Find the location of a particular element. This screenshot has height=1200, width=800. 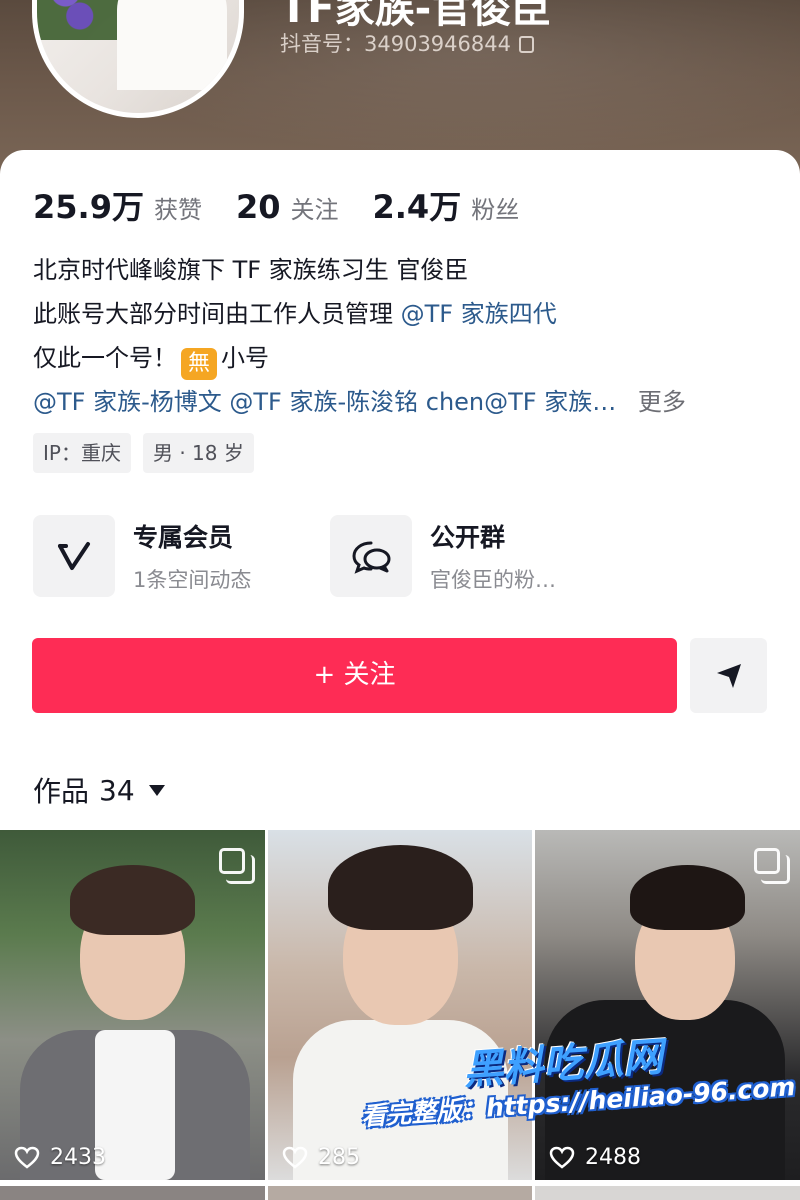

bio-line-2: 此账号大部分时间由工作人员管理 @TF 家族四代 is located at coordinates (403, 314).